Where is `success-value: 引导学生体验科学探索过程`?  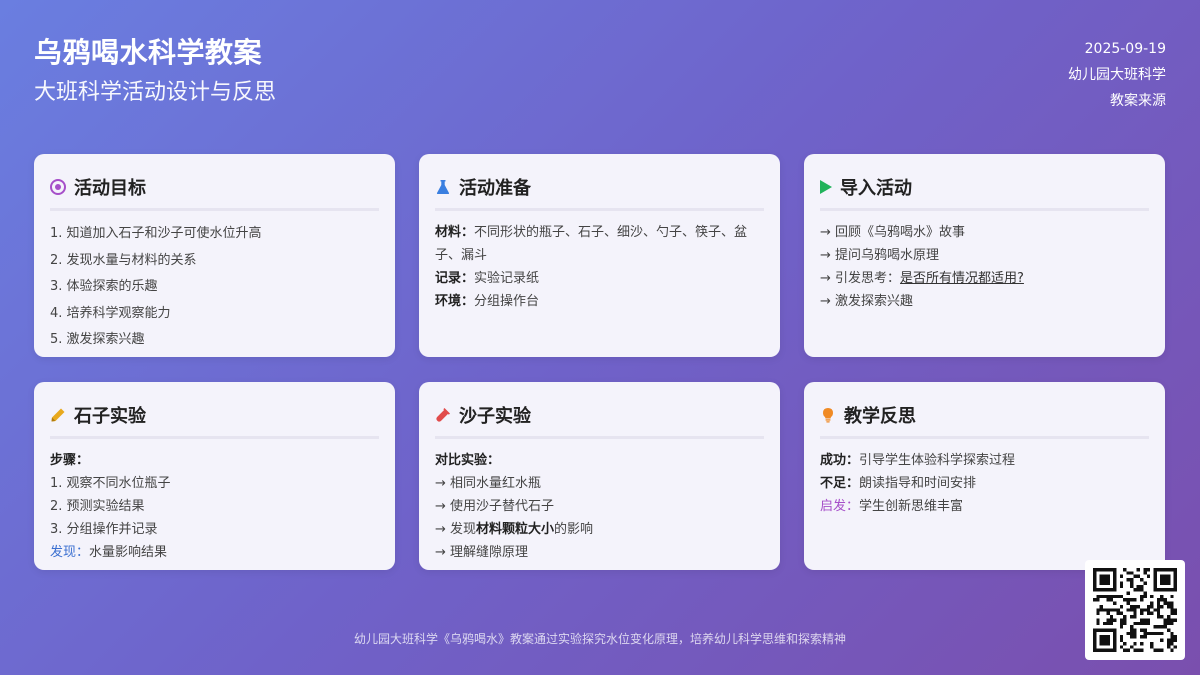 success-value: 引导学生体验科学探索过程 is located at coordinates (937, 460).